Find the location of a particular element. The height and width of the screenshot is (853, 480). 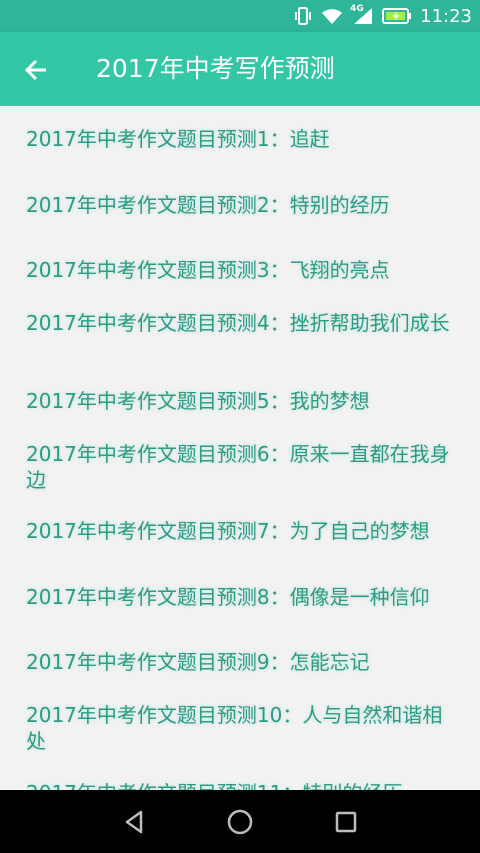

list-item: 2017年中考作文题目预测11：特别的经历 is located at coordinates (240, 785).